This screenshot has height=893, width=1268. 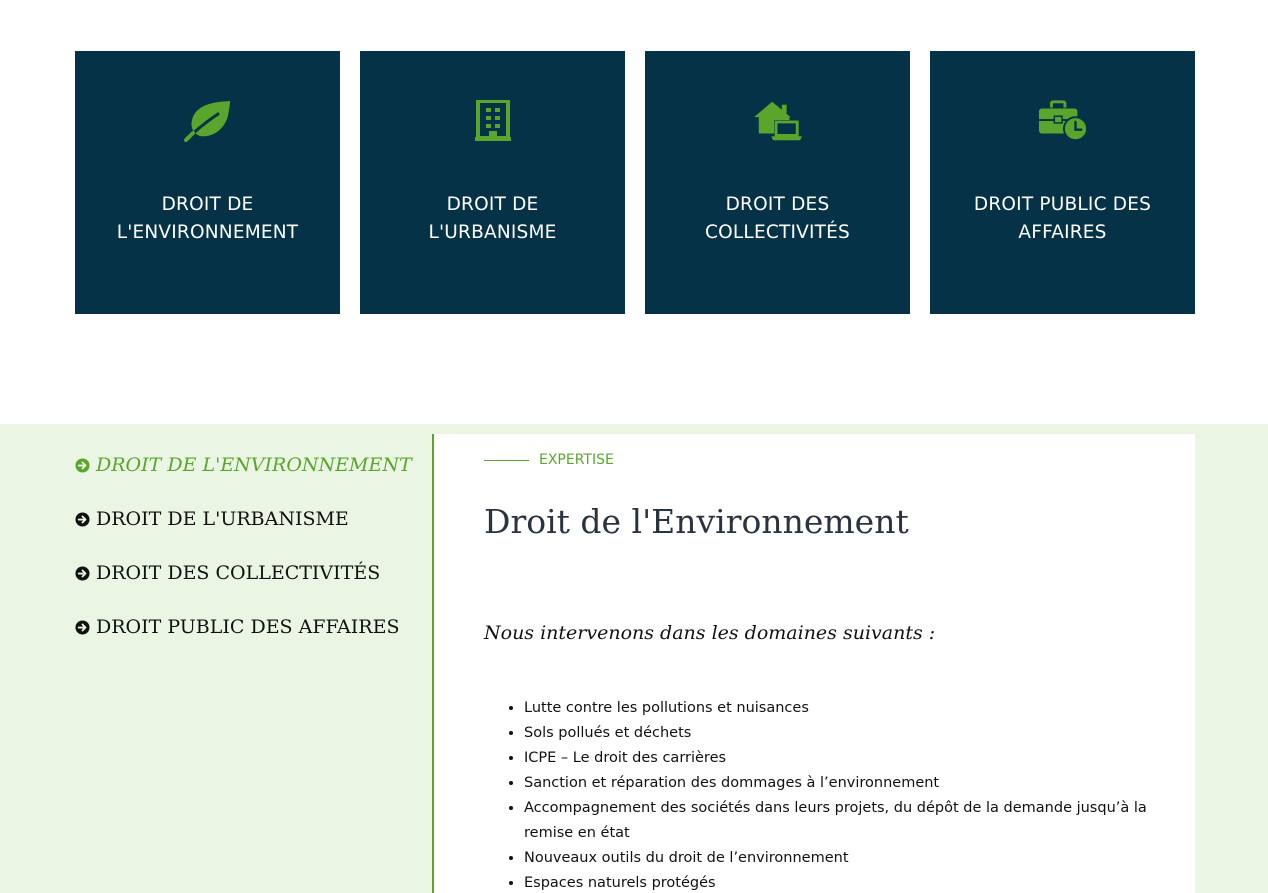 What do you see at coordinates (222, 519) in the screenshot?
I see `side-nav-label: DROIT DE L'URBANISME` at bounding box center [222, 519].